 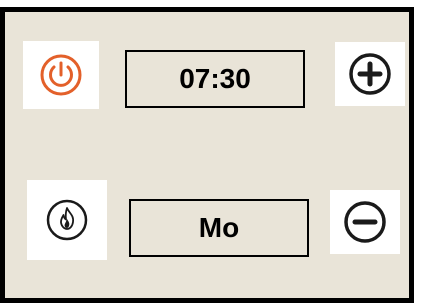 I want to click on plus-circle-icon, so click(x=370, y=74).